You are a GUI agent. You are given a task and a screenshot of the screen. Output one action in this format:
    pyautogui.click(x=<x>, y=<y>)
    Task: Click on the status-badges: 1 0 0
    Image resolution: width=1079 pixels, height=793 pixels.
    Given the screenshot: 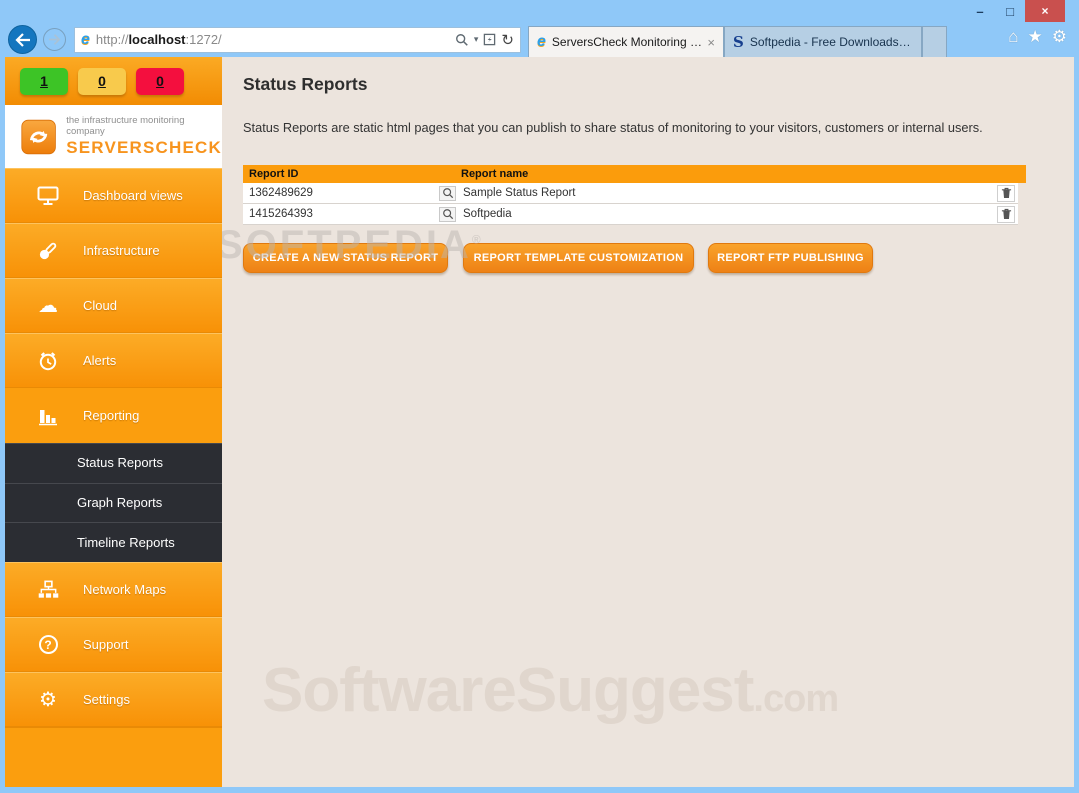 What is the action you would take?
    pyautogui.click(x=113, y=81)
    